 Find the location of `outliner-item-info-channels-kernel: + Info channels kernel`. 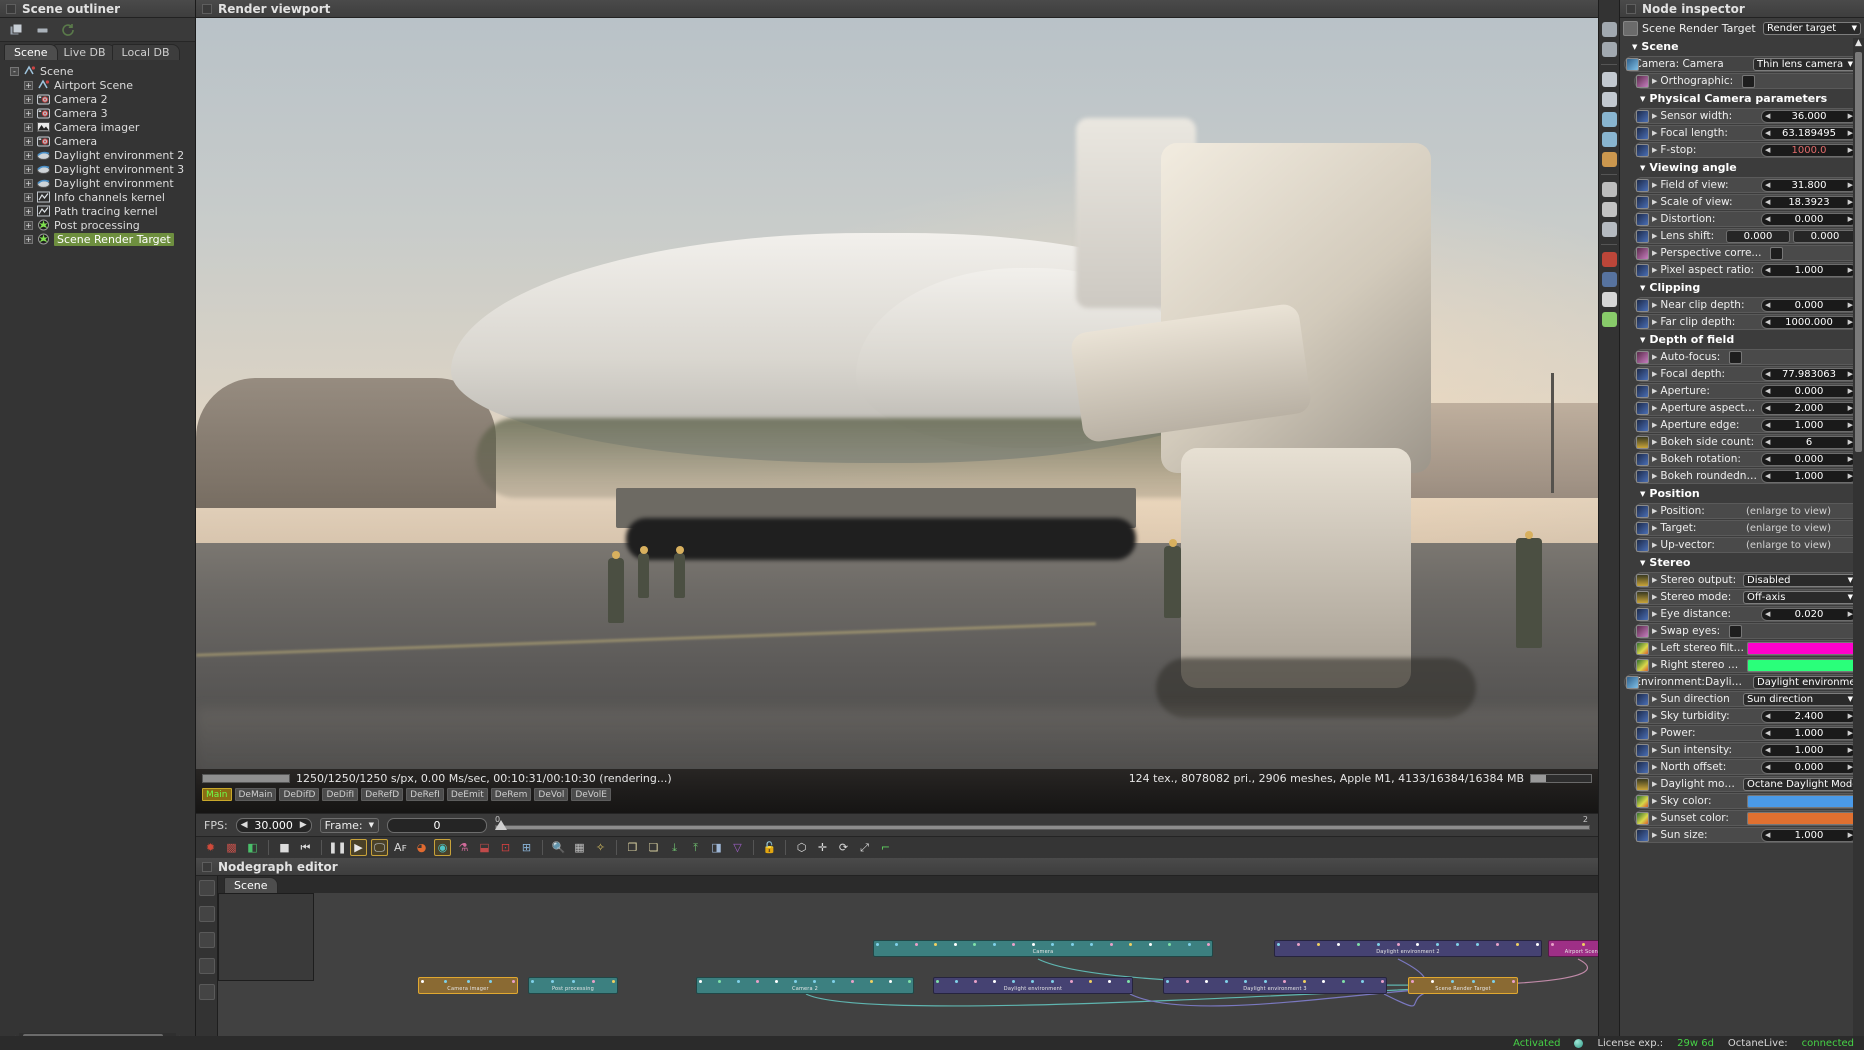

outliner-item-info-channels-kernel: + Info channels kernel is located at coordinates (97, 197).